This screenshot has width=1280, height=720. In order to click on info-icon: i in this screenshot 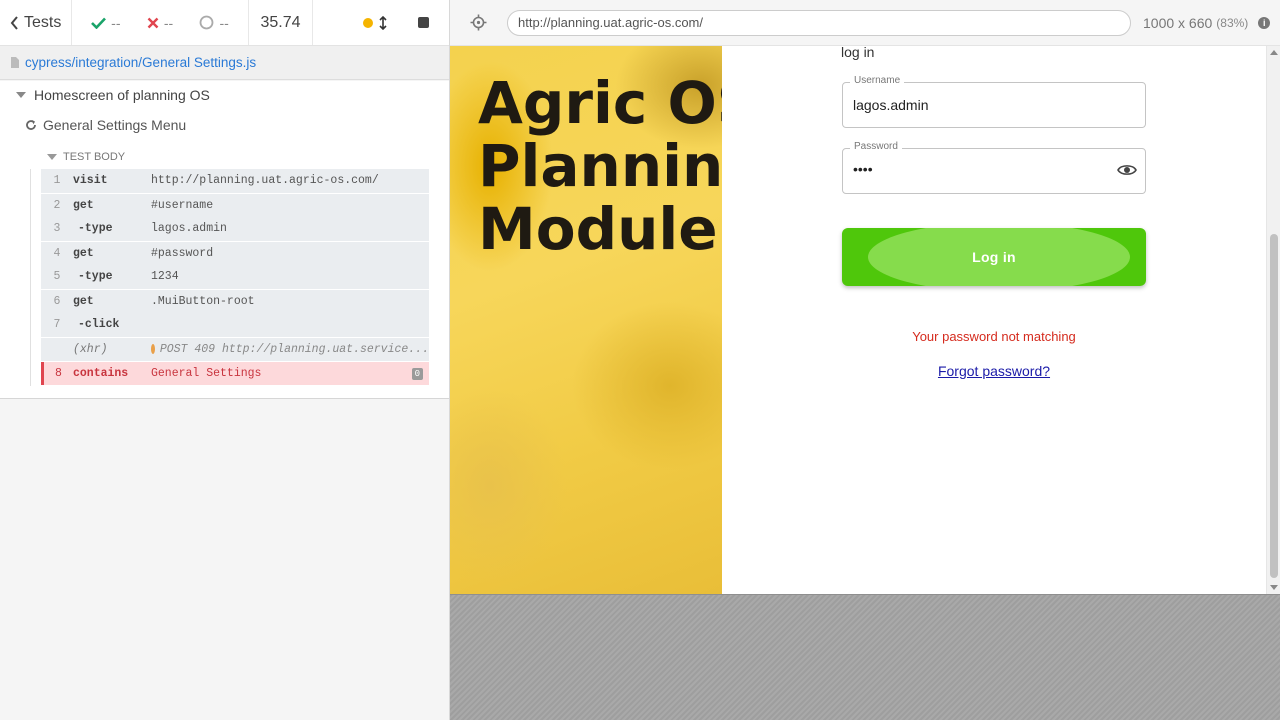, I will do `click(1264, 22)`.